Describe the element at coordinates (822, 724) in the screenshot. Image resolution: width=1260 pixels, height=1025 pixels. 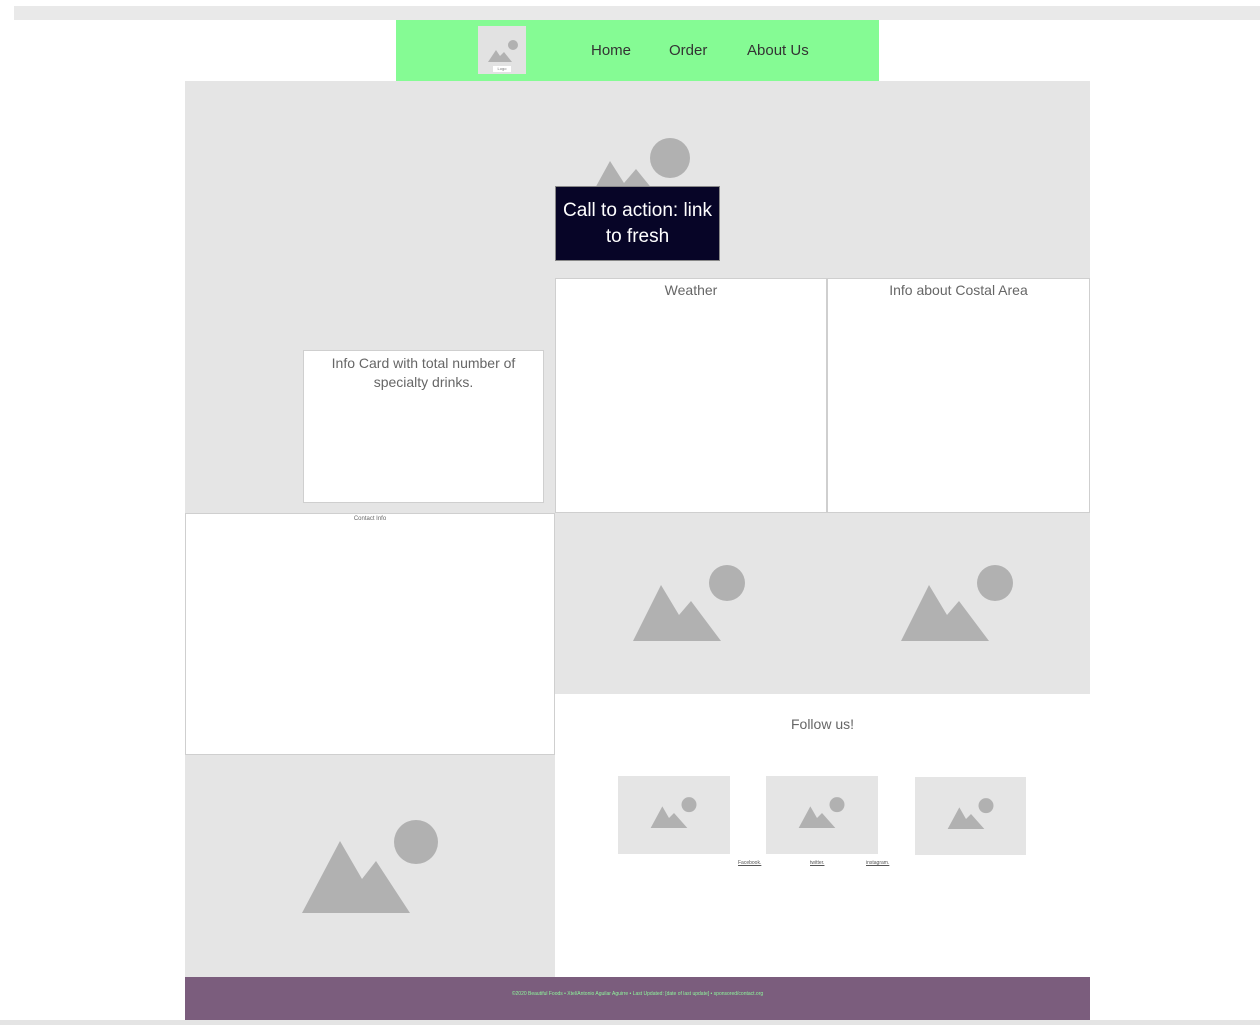
I see `follow-us-heading: Follow us!` at that location.